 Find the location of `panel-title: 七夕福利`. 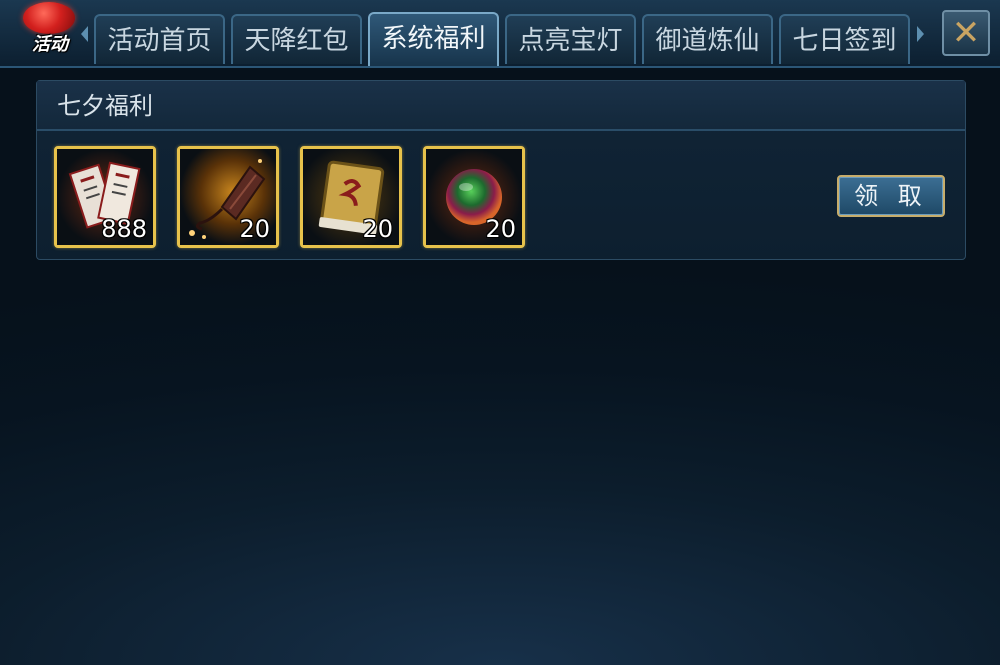

panel-title: 七夕福利 is located at coordinates (105, 106).